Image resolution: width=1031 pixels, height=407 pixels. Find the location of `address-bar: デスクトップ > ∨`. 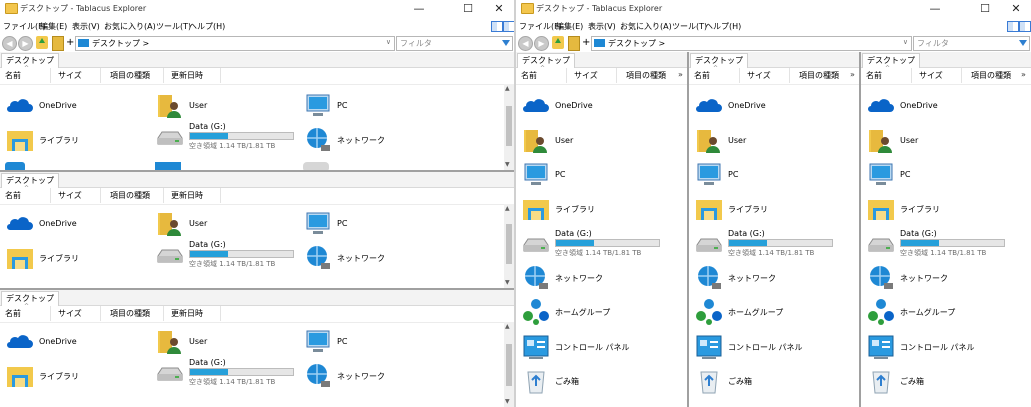

address-bar: デスクトップ > ∨ is located at coordinates (235, 43).